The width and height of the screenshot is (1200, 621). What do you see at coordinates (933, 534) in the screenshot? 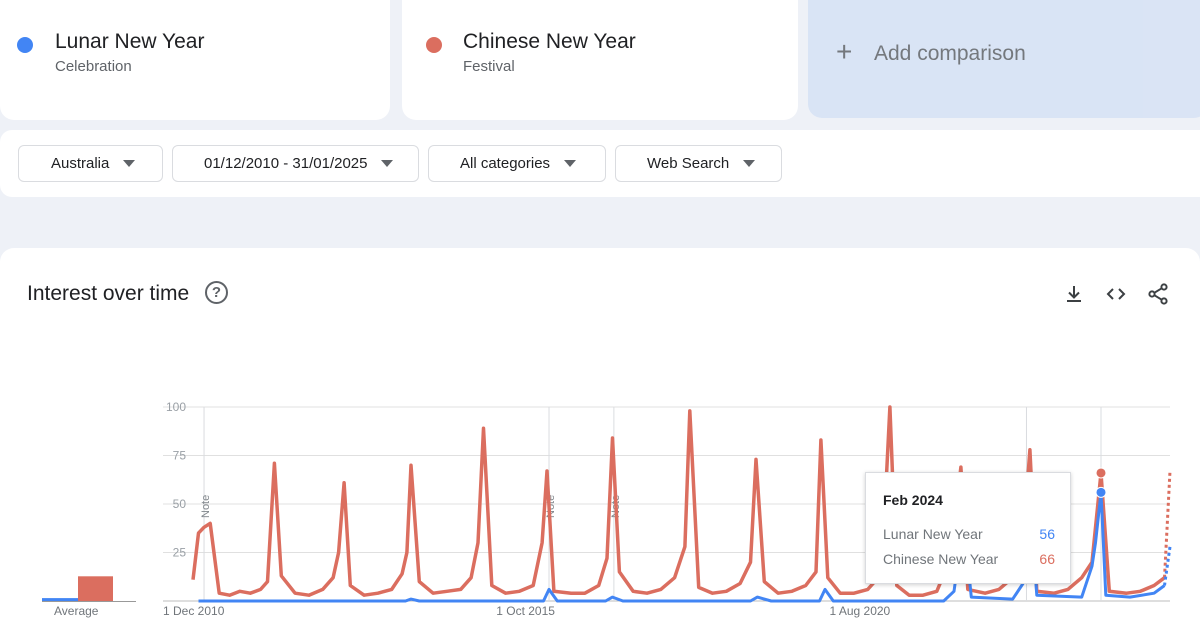
I see `tooltip-series-name: Lunar New Year` at bounding box center [933, 534].